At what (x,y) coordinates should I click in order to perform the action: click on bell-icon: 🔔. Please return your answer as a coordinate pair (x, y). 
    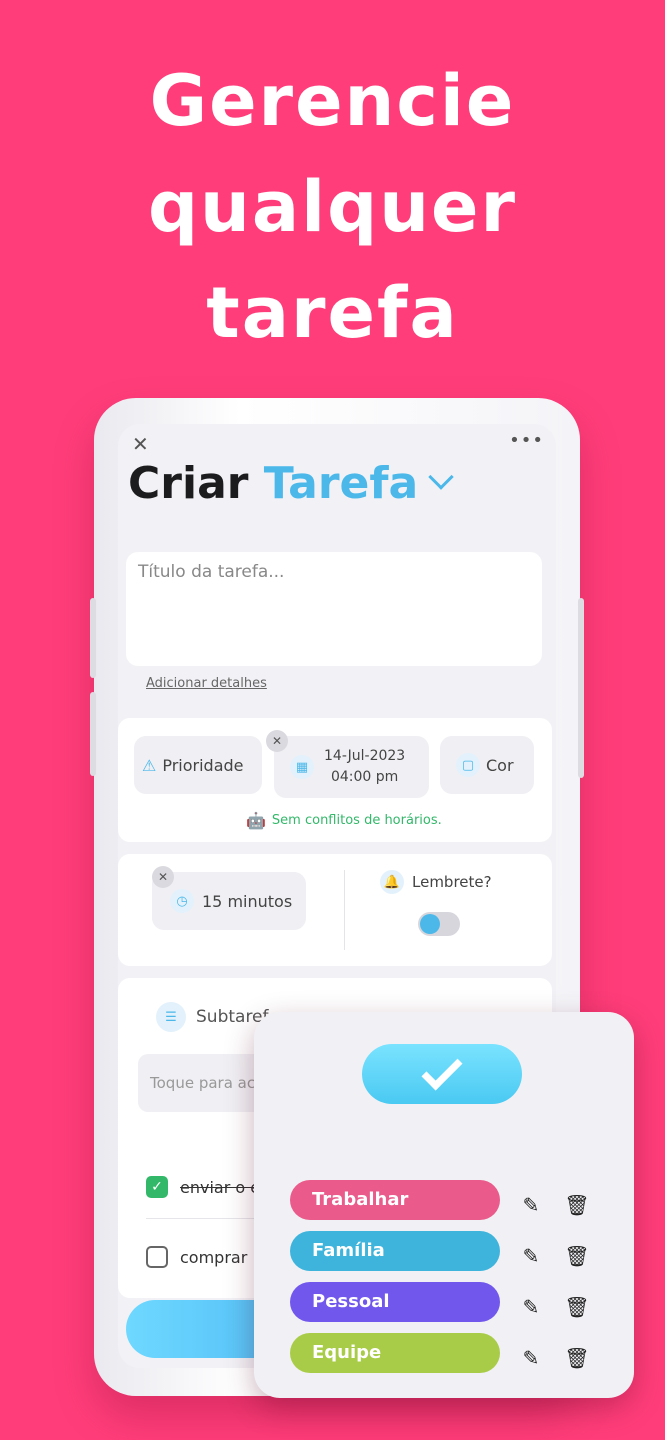
    Looking at the image, I should click on (392, 882).